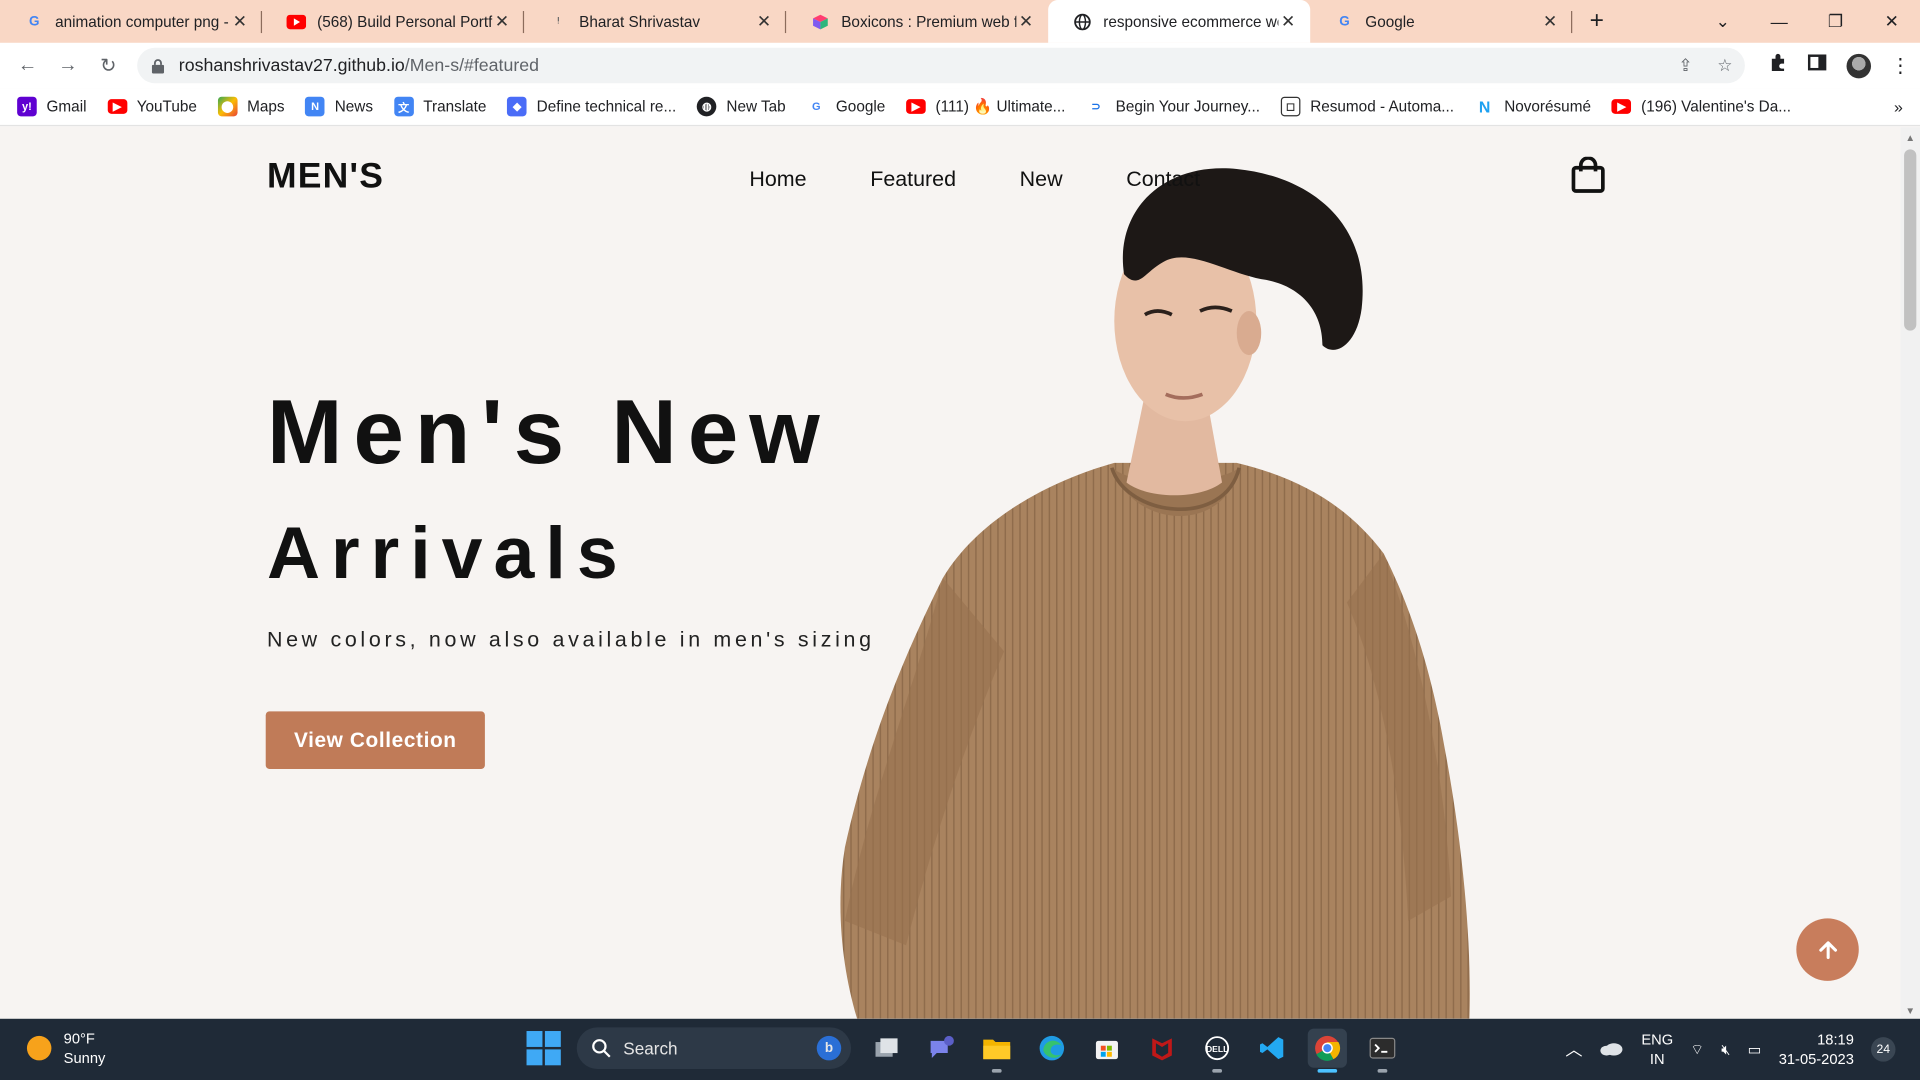 The height and width of the screenshot is (1080, 1920). Describe the element at coordinates (1051, 1048) in the screenshot. I see `edge-icon` at that location.